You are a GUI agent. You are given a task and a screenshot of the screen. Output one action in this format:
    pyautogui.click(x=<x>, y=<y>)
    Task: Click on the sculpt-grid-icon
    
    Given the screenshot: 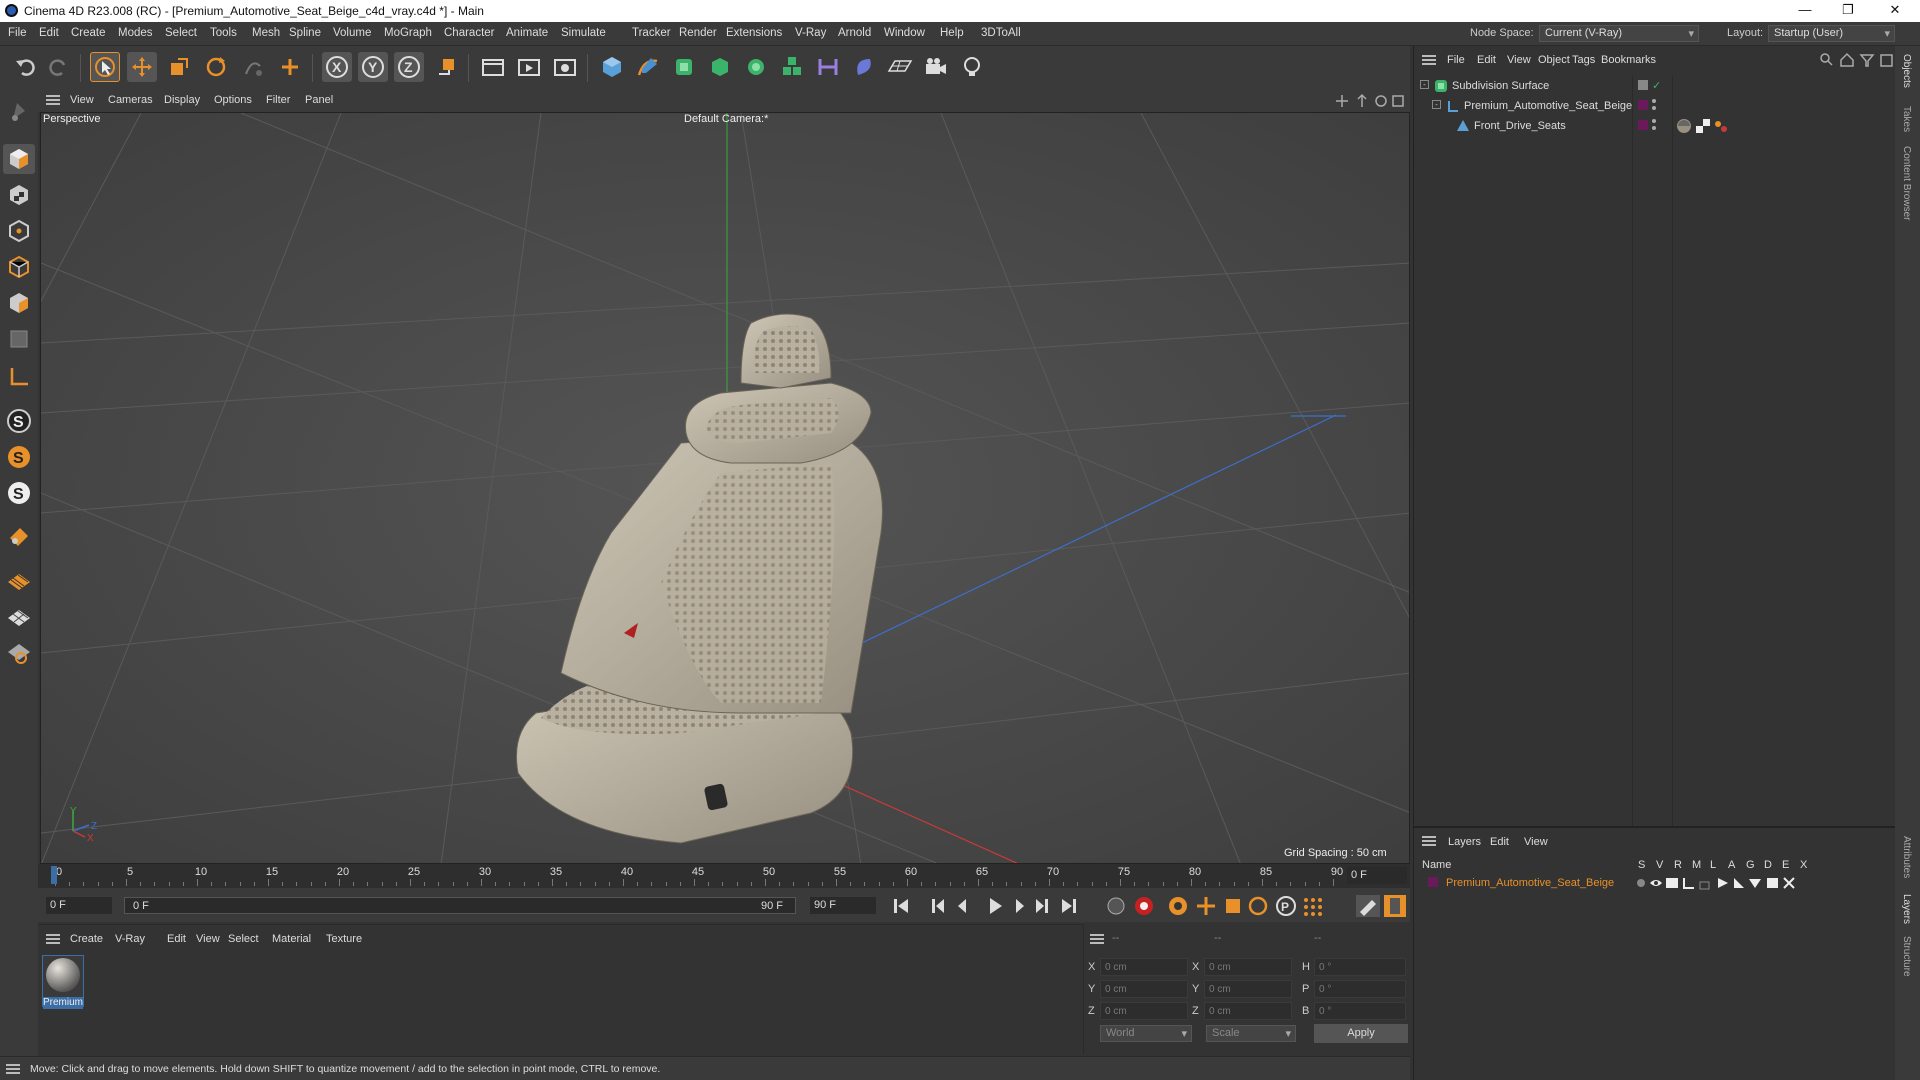 What is the action you would take?
    pyautogui.click(x=19, y=581)
    